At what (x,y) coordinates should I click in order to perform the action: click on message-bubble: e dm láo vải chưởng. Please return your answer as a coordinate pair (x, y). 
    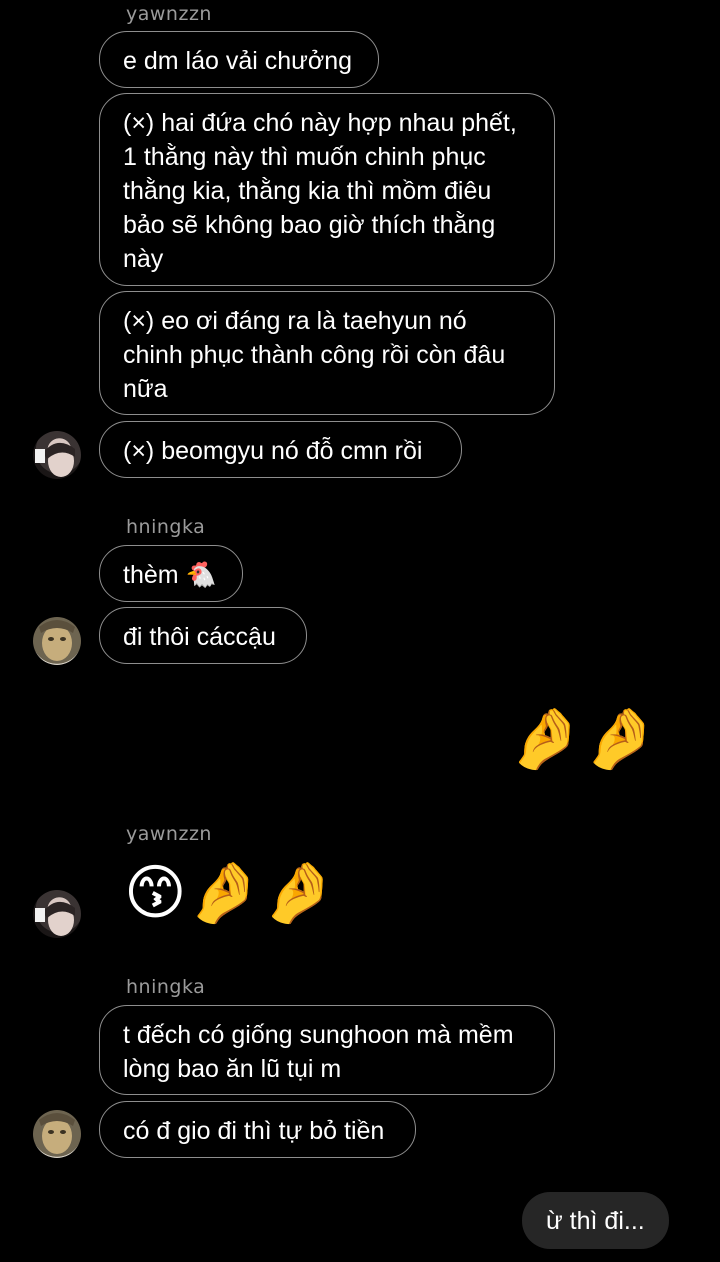
    Looking at the image, I should click on (239, 59).